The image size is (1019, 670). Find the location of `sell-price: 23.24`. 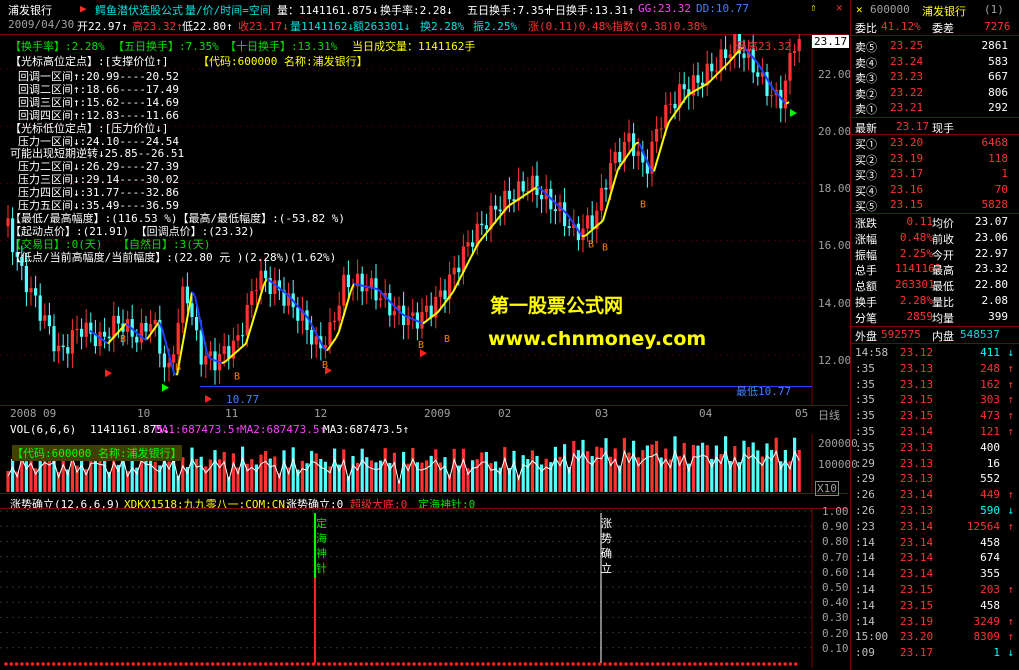

sell-price: 23.24 is located at coordinates (907, 61).